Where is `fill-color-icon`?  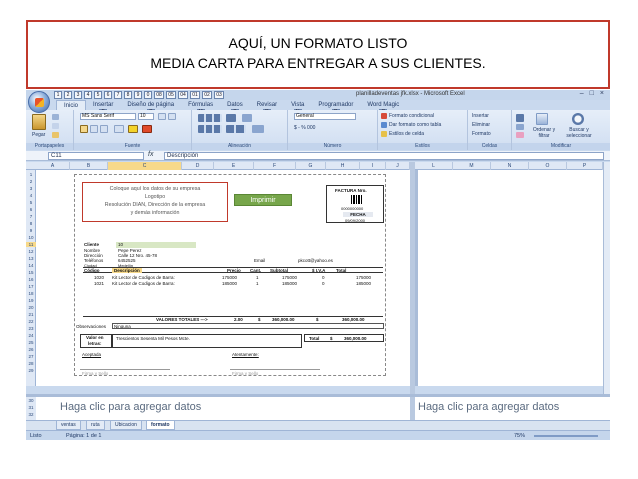 fill-color-icon is located at coordinates (133, 129).